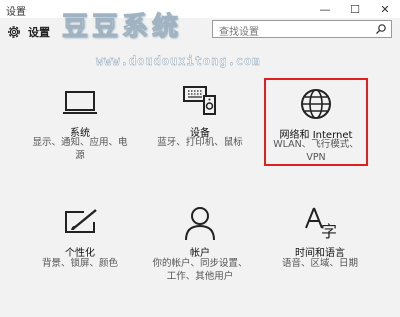 The height and width of the screenshot is (317, 400). What do you see at coordinates (80, 155) in the screenshot?
I see `tile-desc-line2: 源` at bounding box center [80, 155].